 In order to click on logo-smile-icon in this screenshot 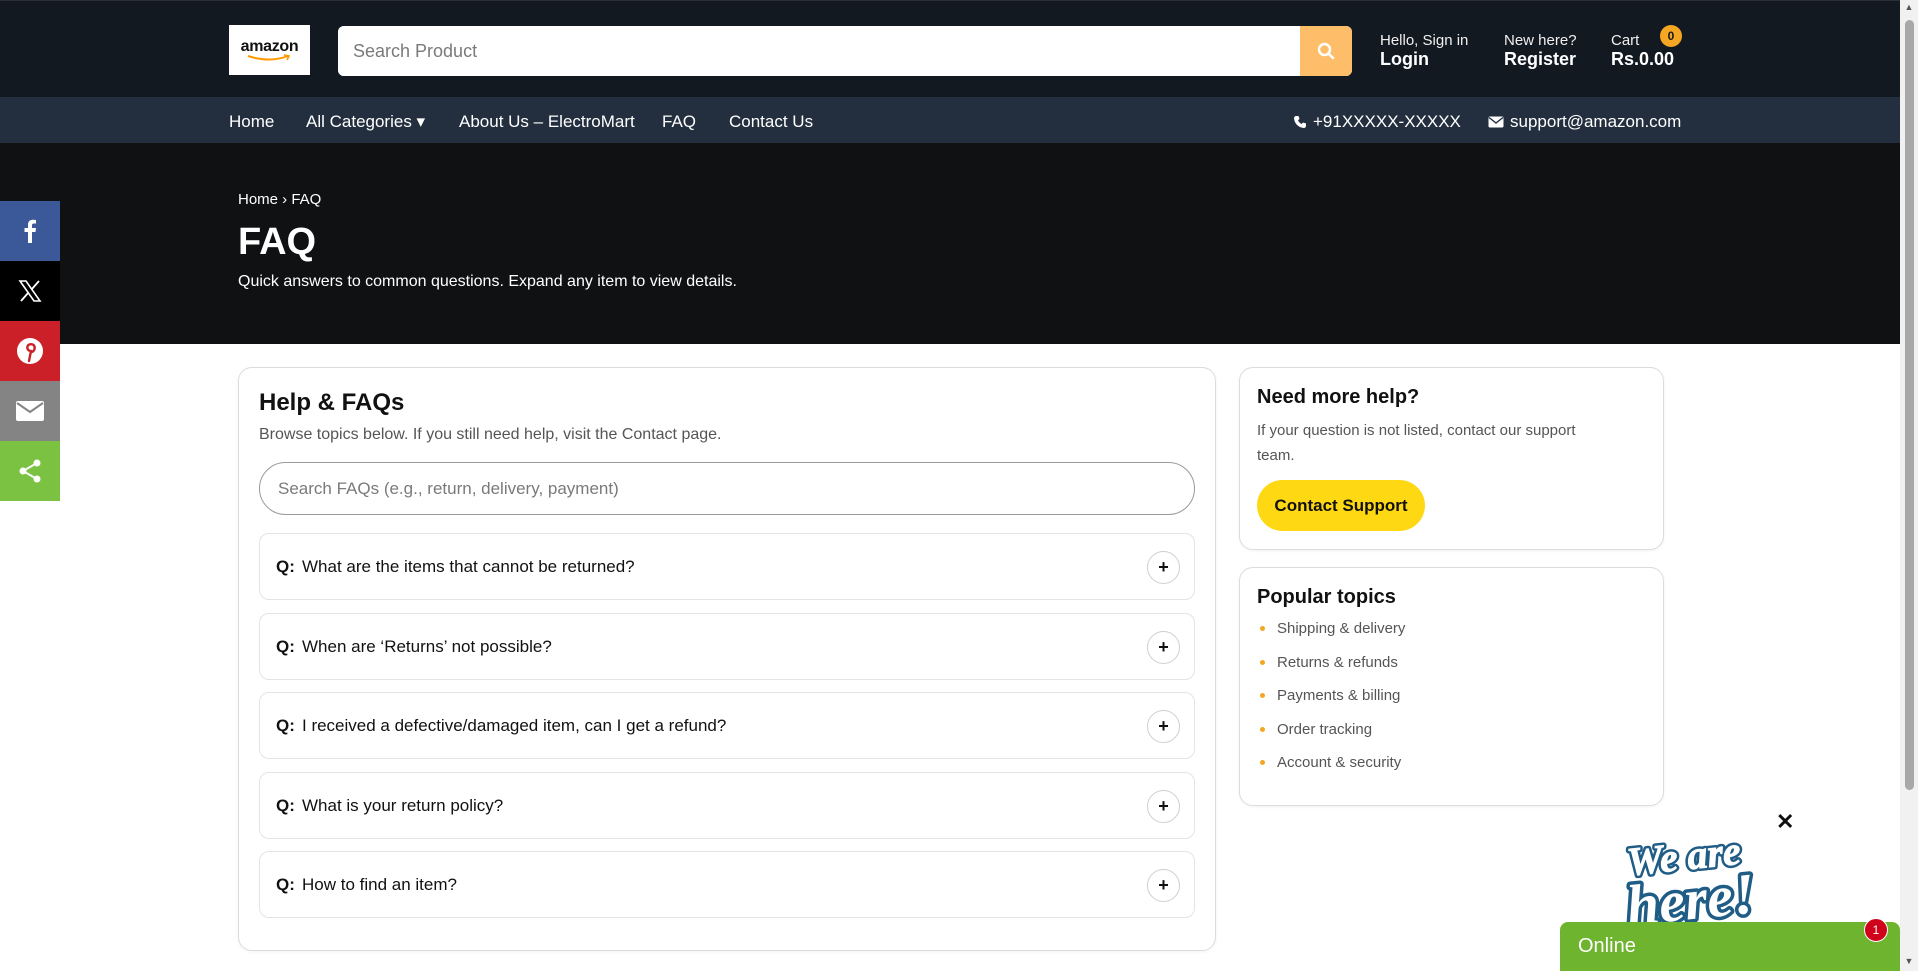, I will do `click(268, 57)`.